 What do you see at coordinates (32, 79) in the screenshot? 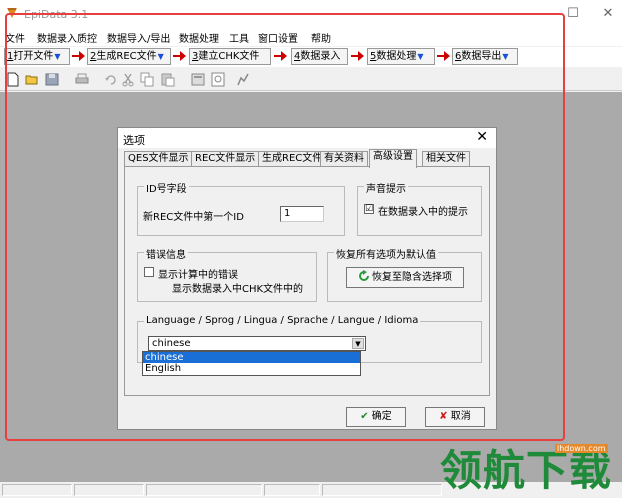
I see `open-folder-icon` at bounding box center [32, 79].